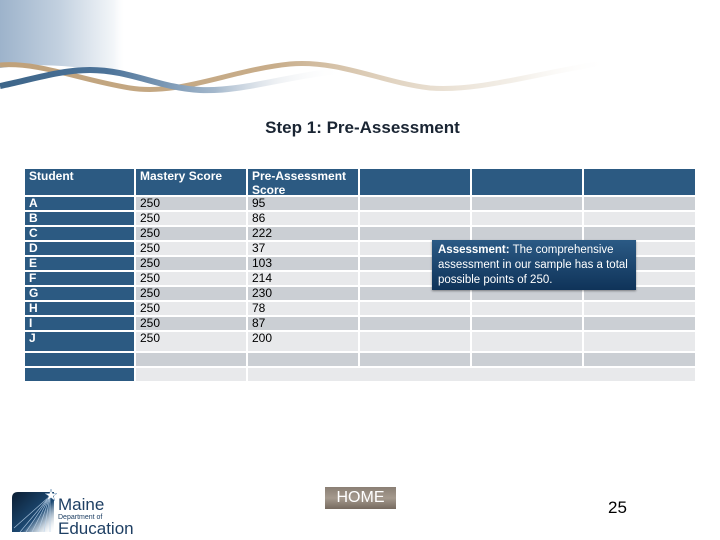 The width and height of the screenshot is (720, 540). I want to click on cell-student: B, so click(79, 218).